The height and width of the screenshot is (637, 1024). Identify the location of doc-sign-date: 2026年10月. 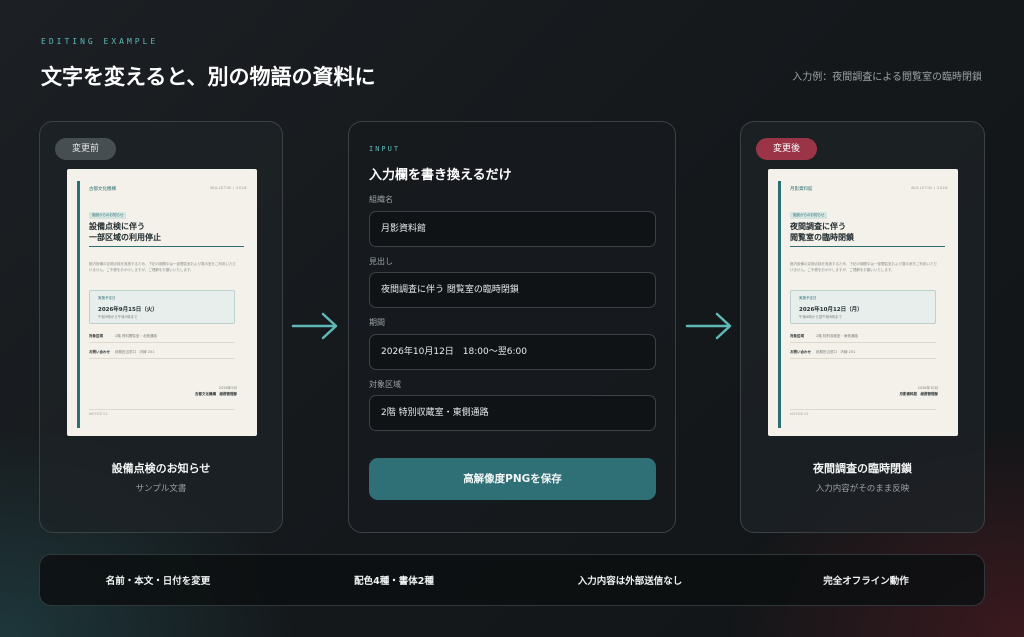
(927, 388).